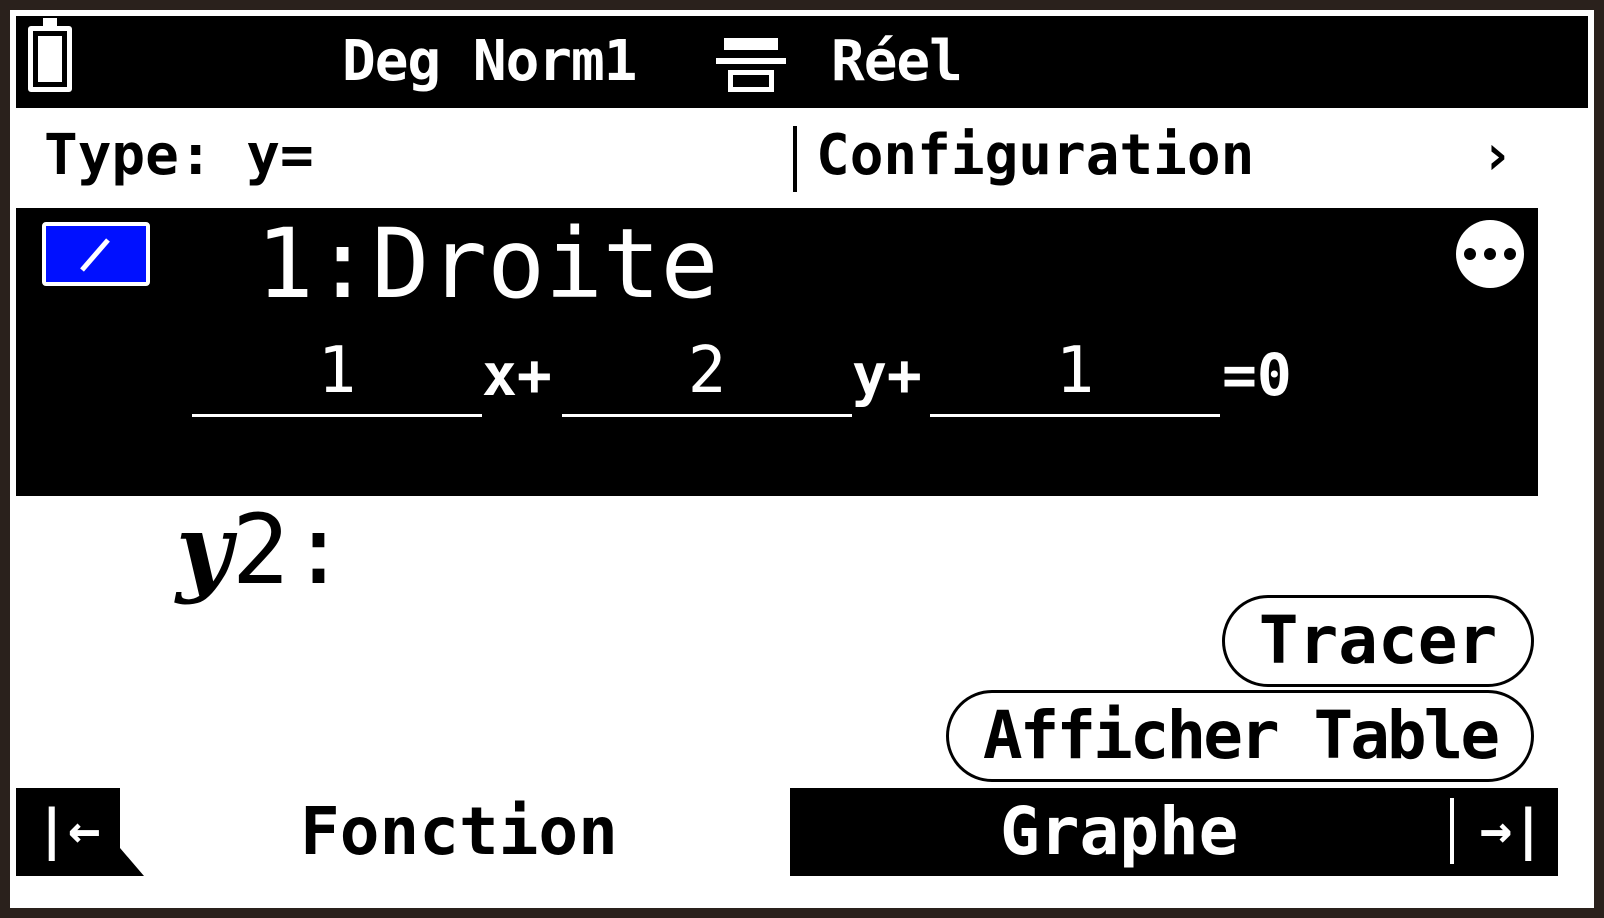  I want to click on coefficient-y-input: 2, so click(707, 375).